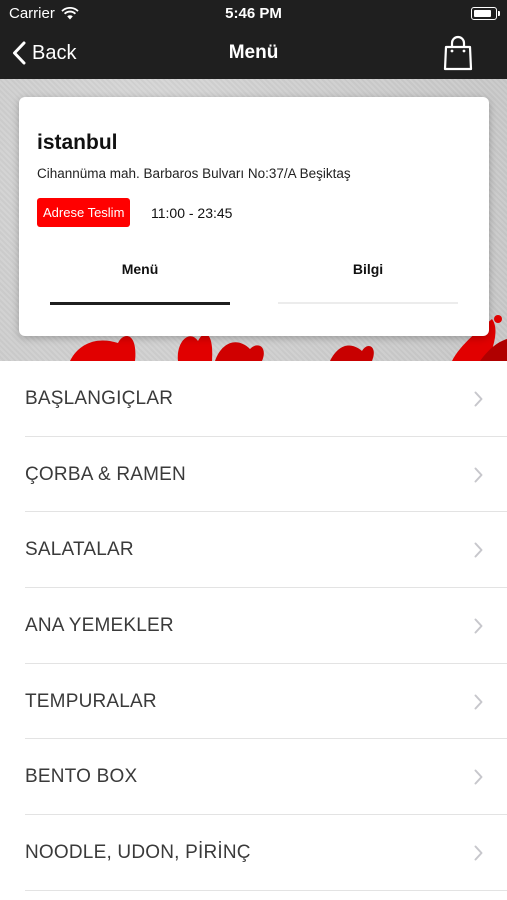  I want to click on category-label: BAŞLANGIÇLAR, so click(99, 398).